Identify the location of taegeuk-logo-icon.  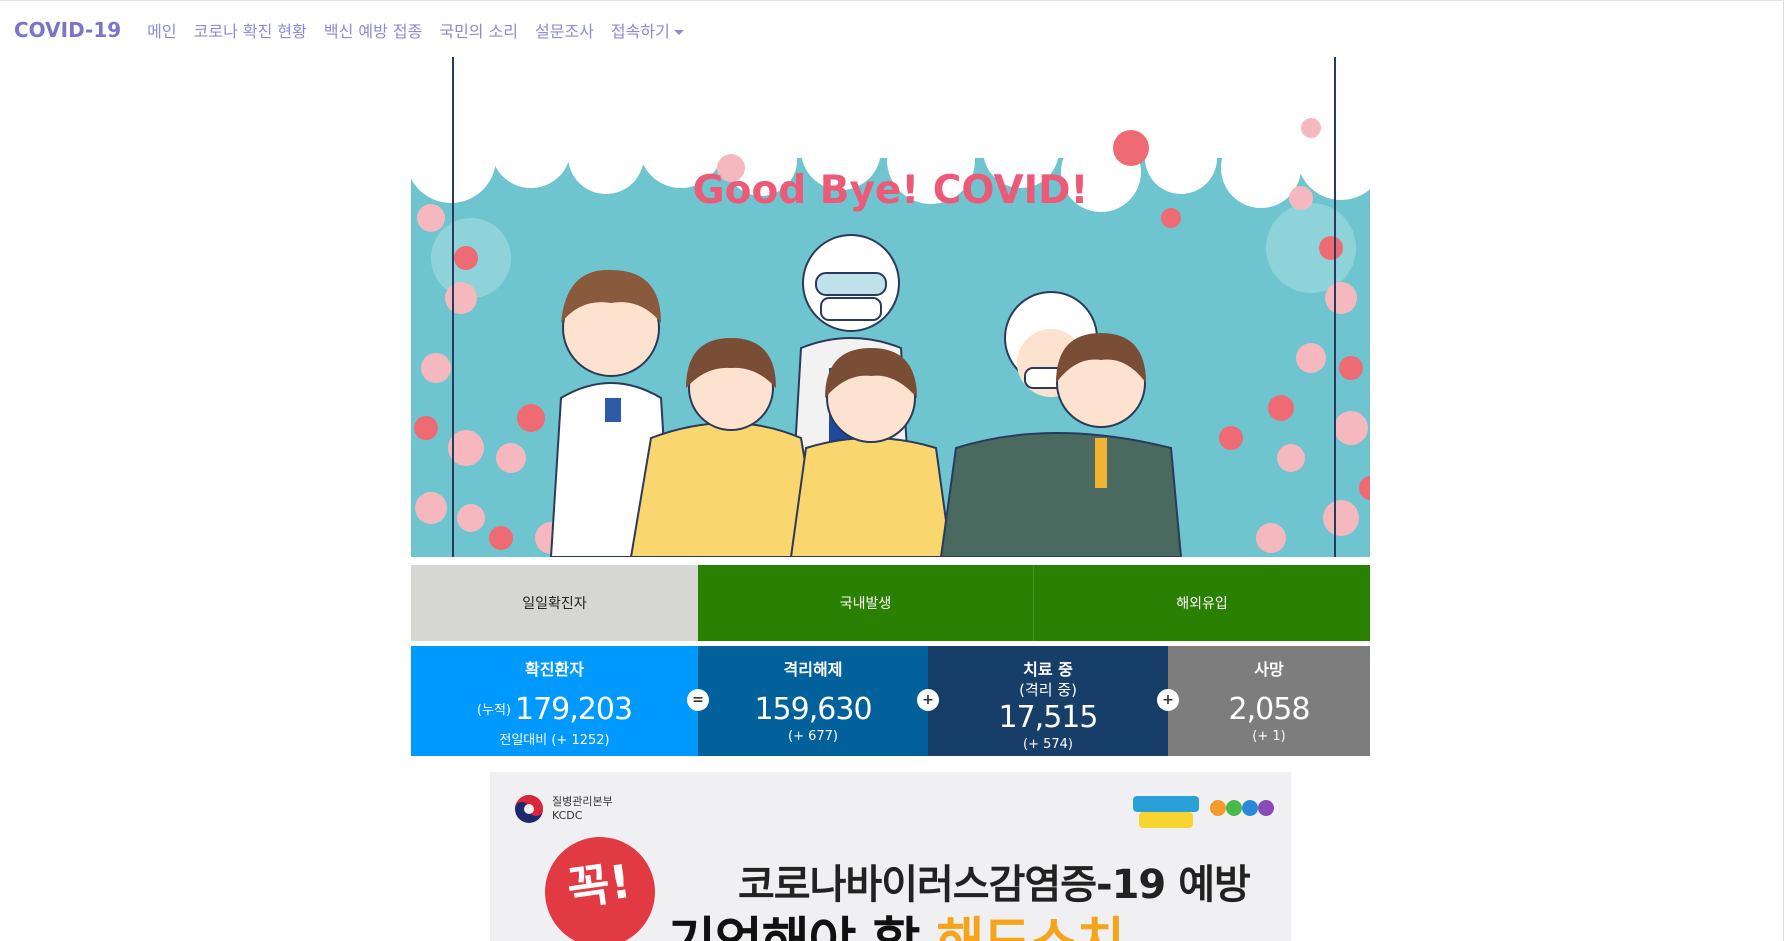
(529, 809).